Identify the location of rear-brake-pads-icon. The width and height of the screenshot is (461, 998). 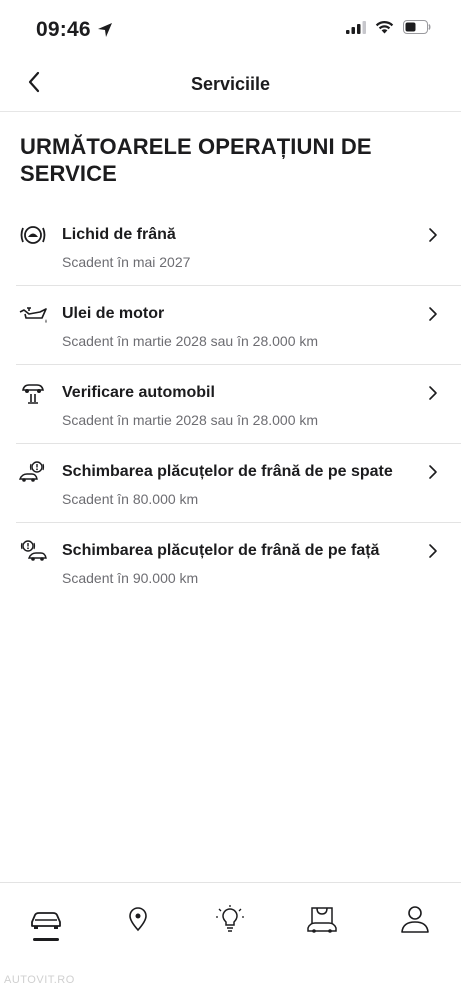
(33, 472).